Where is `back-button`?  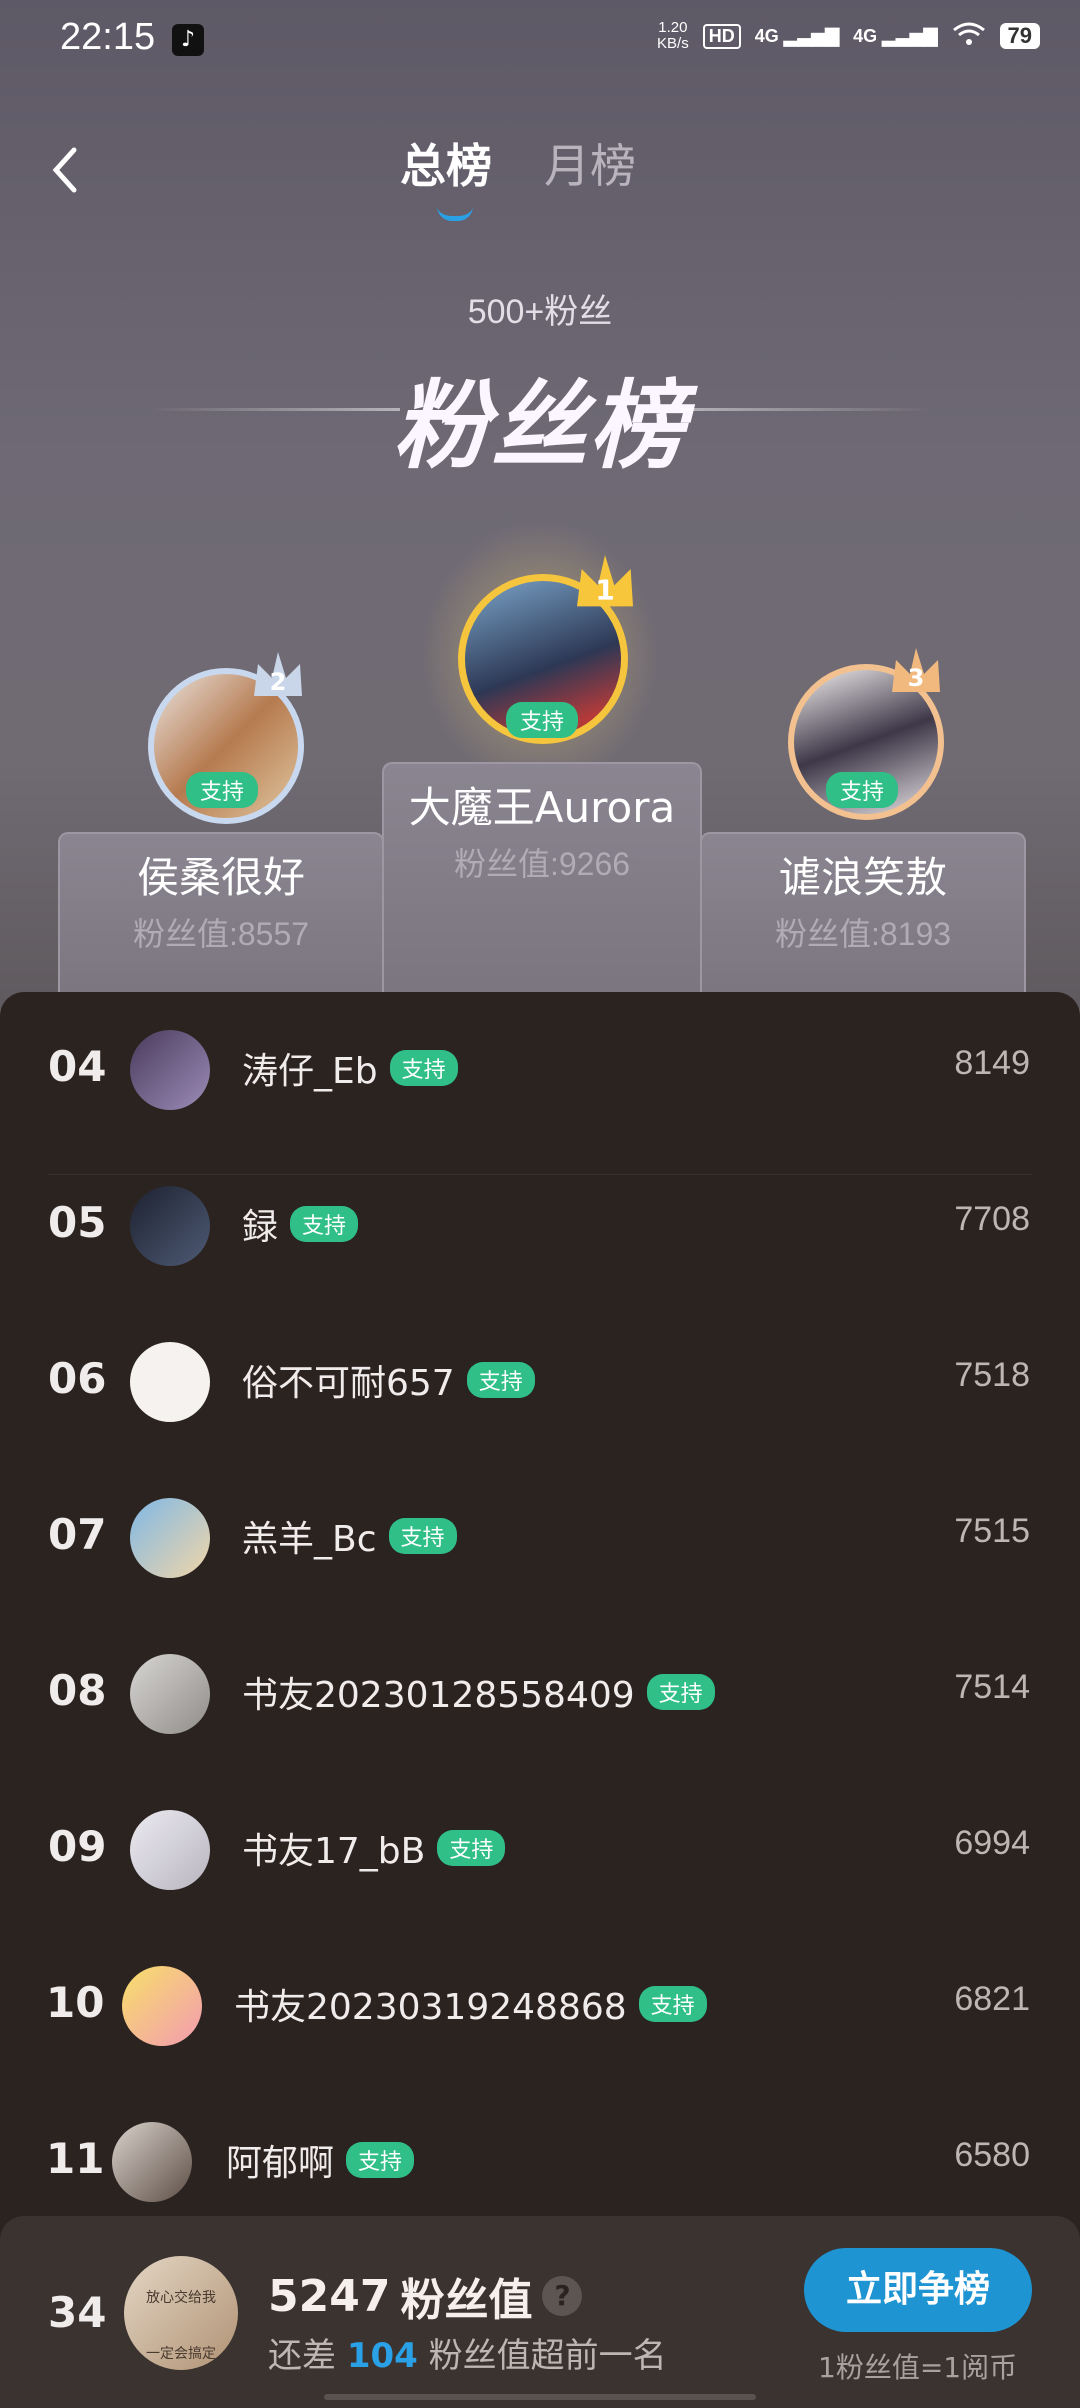
back-button is located at coordinates (64, 170).